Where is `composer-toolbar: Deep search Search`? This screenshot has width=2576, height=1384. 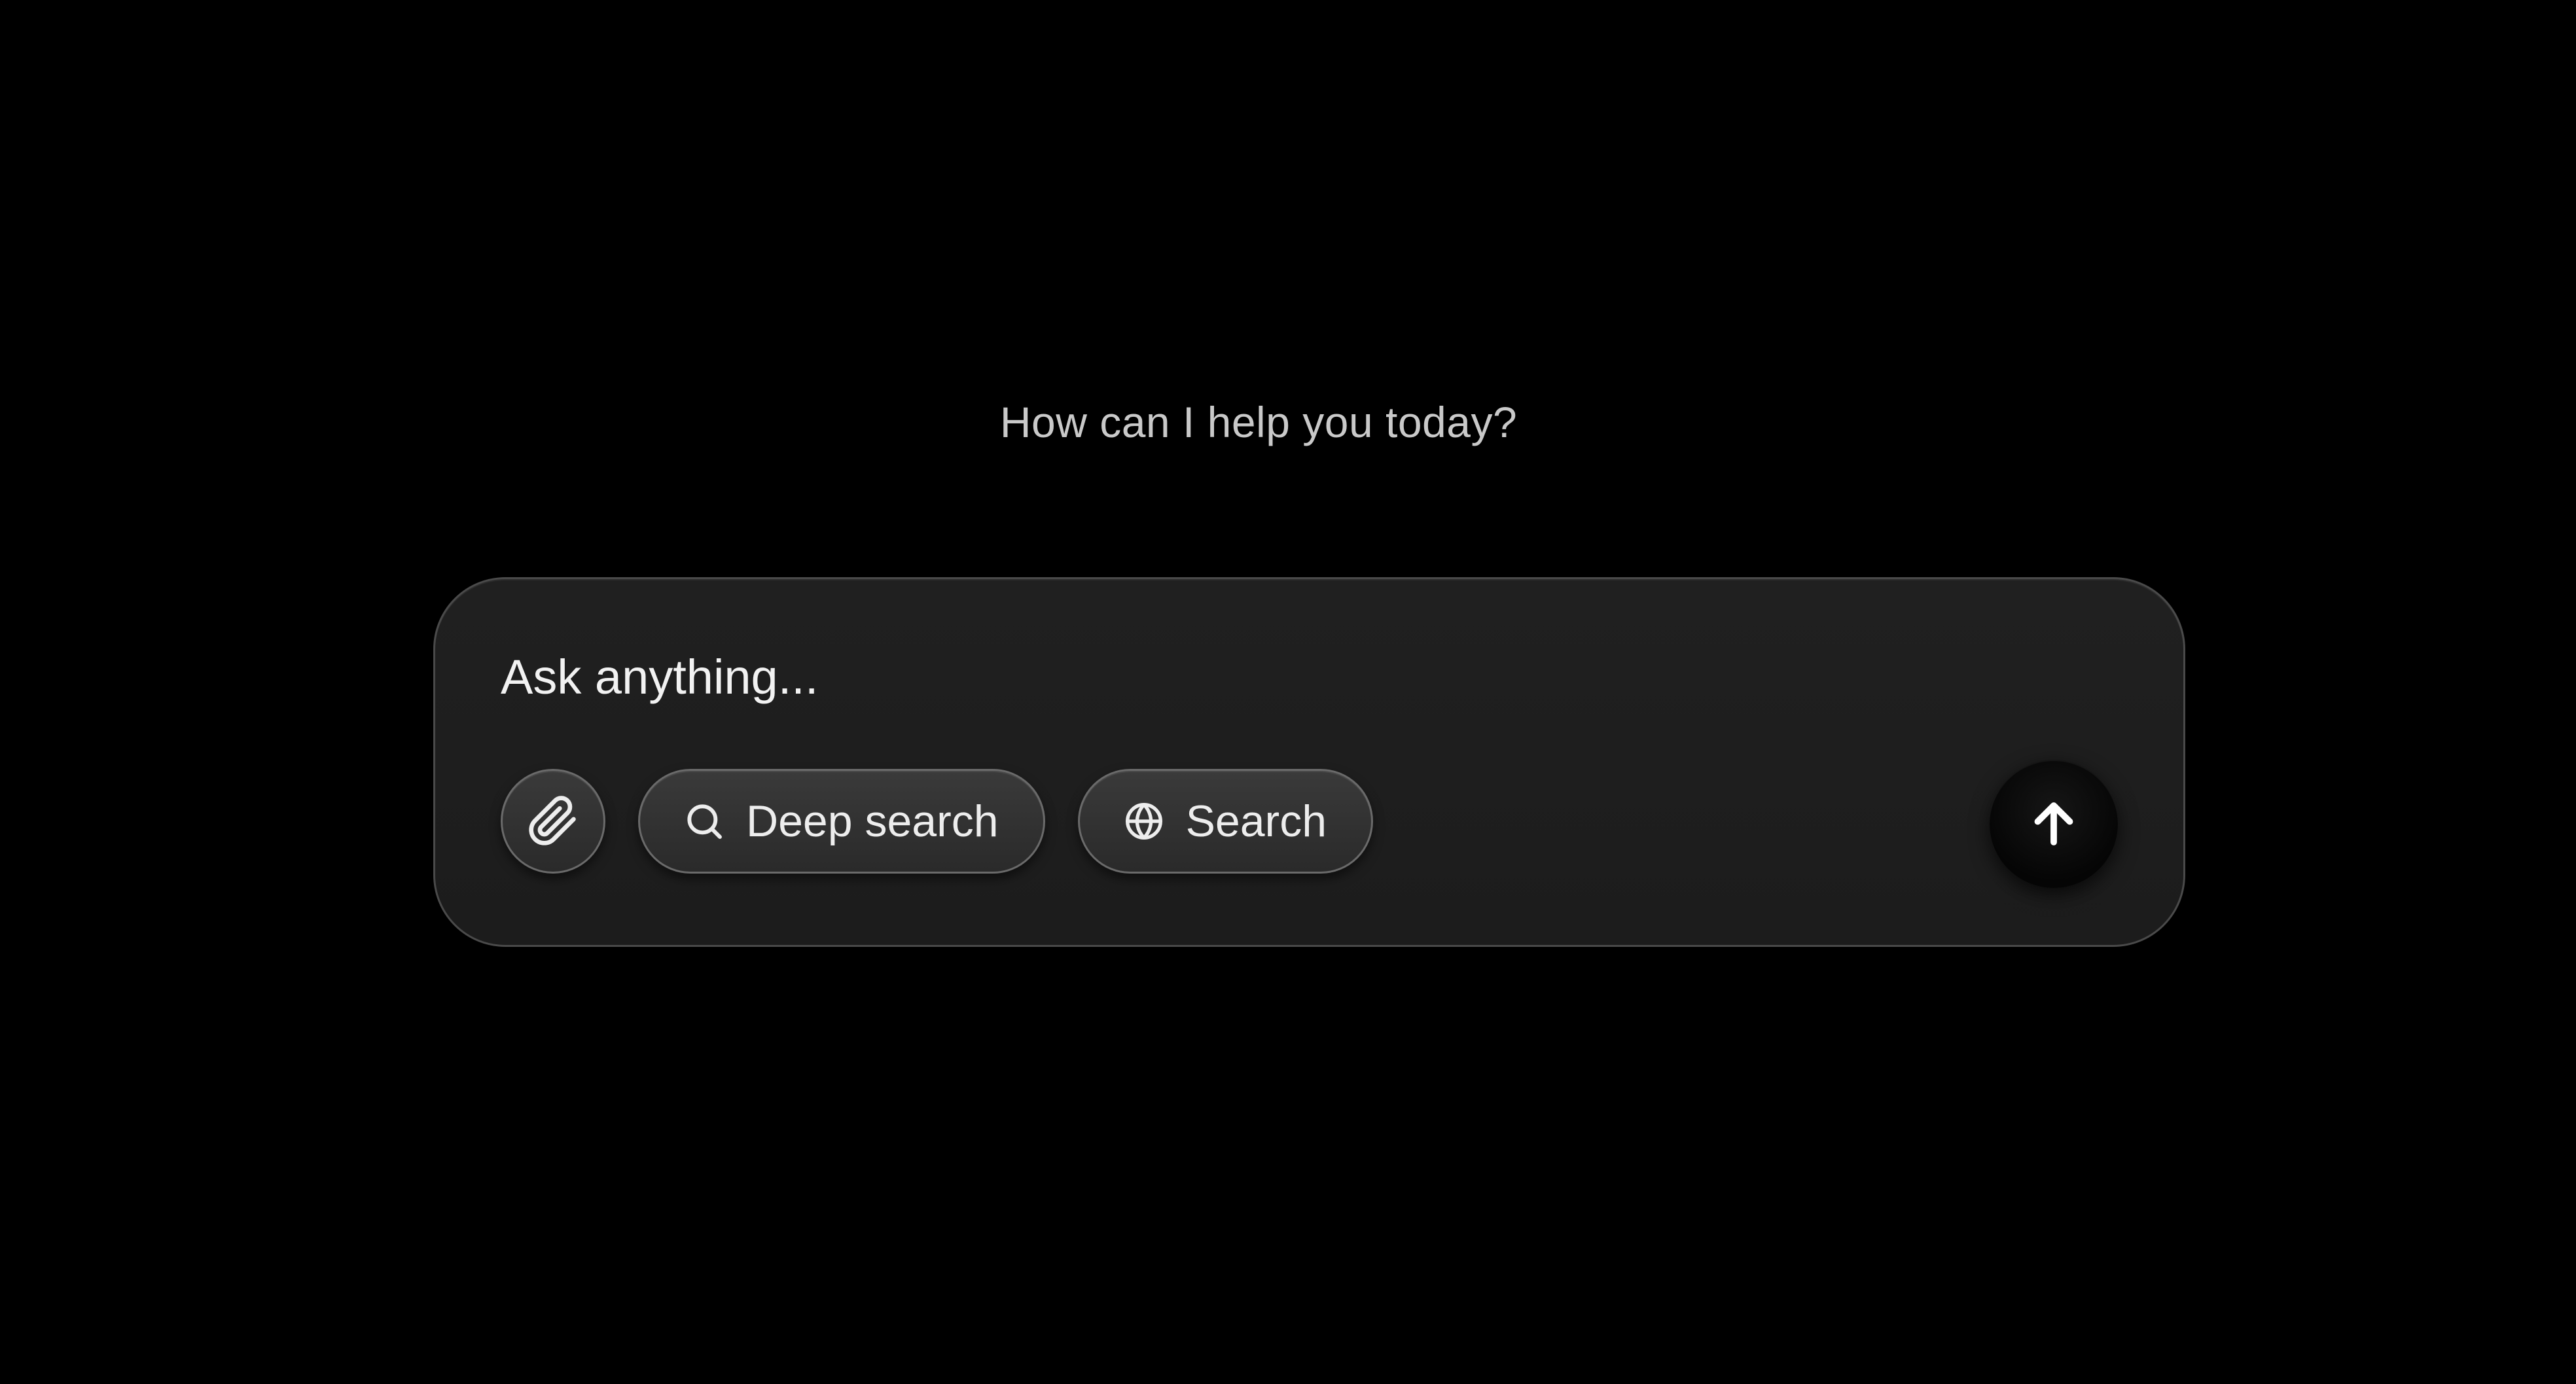 composer-toolbar: Deep search Search is located at coordinates (937, 821).